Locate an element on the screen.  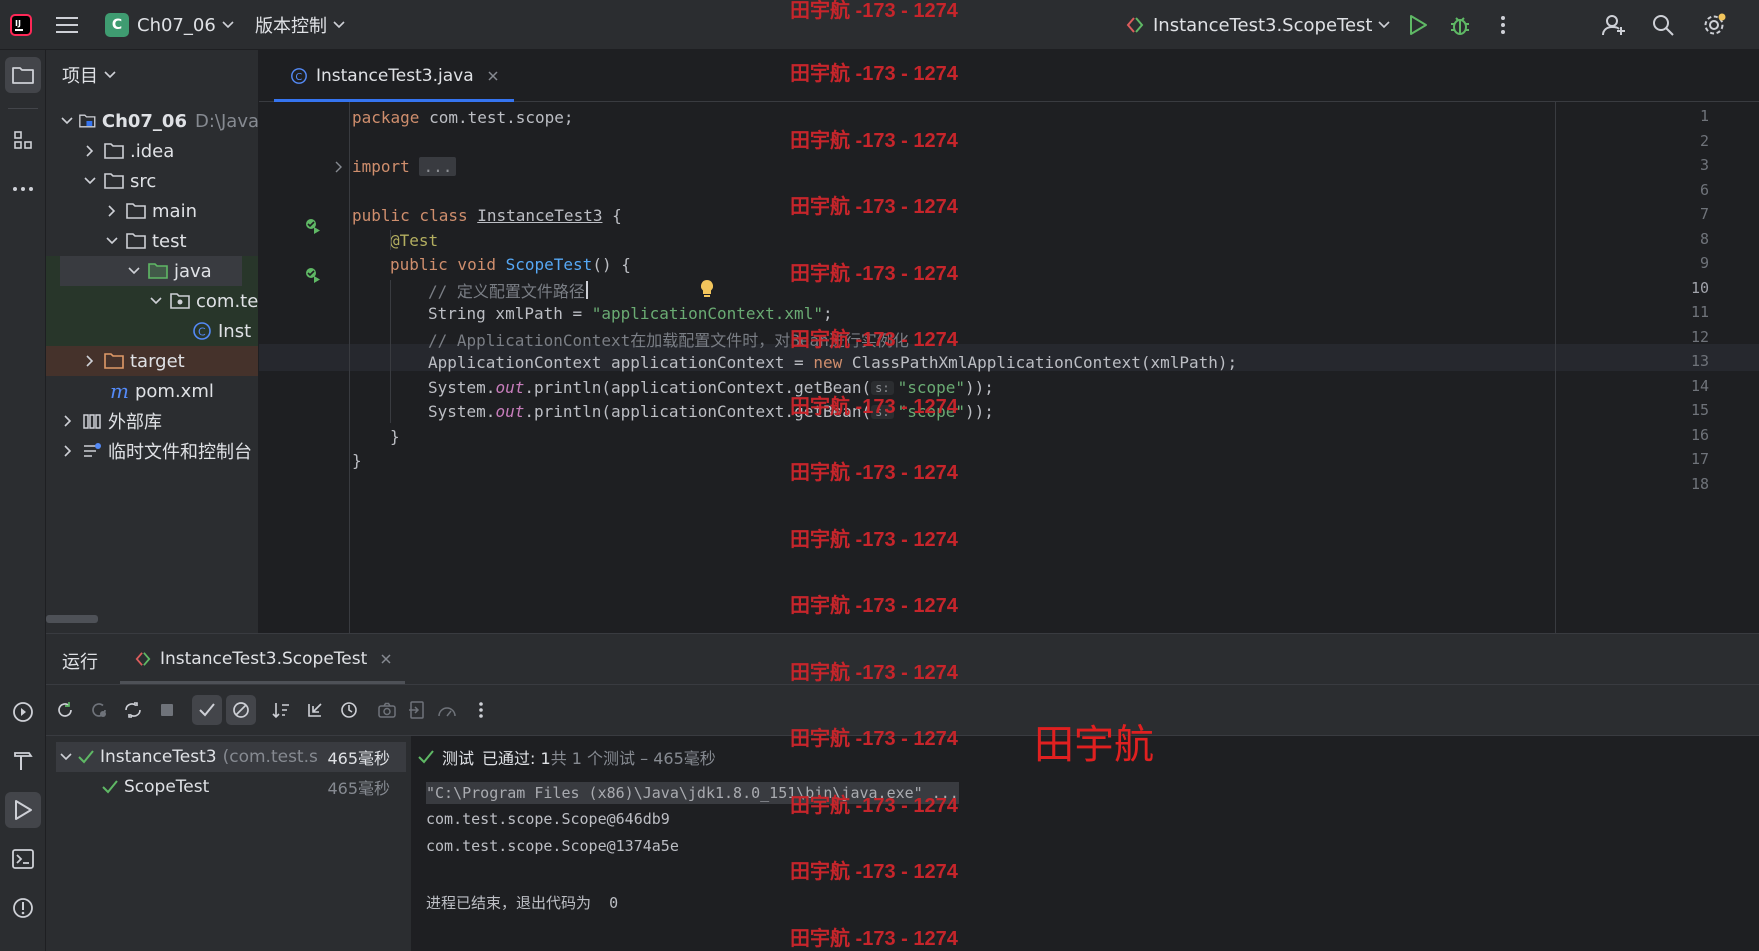
test-suite-row: InstanceTest3 (com.test.s 465毫秒 is located at coordinates (231, 757).